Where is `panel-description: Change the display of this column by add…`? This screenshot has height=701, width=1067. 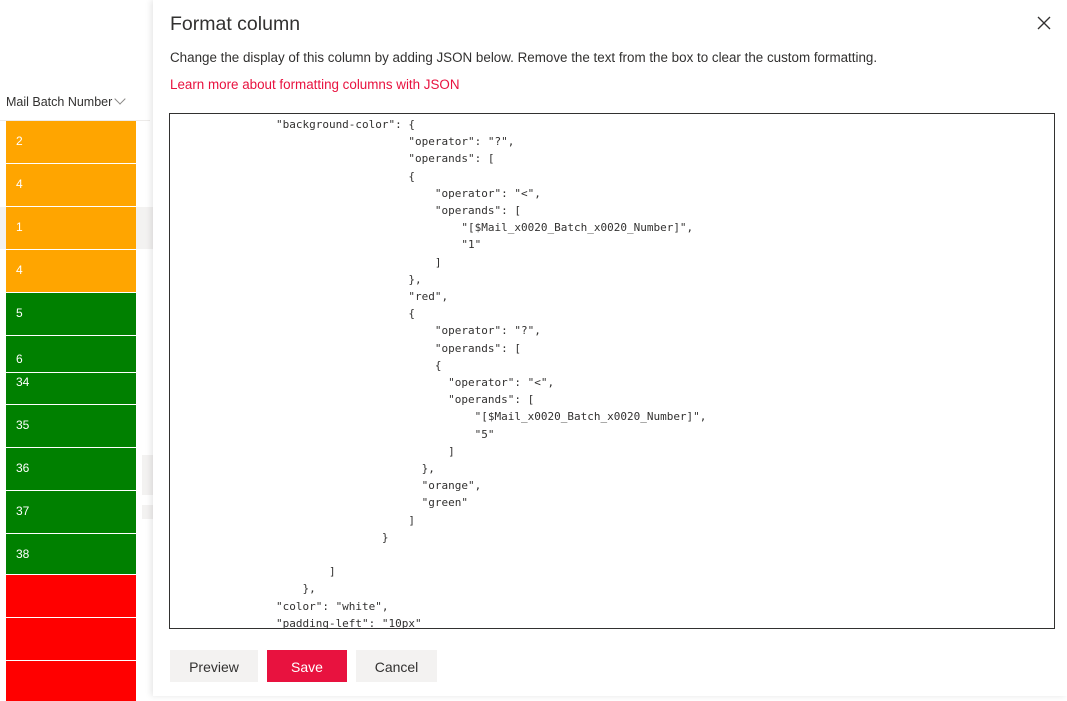 panel-description: Change the display of this column by add… is located at coordinates (524, 57).